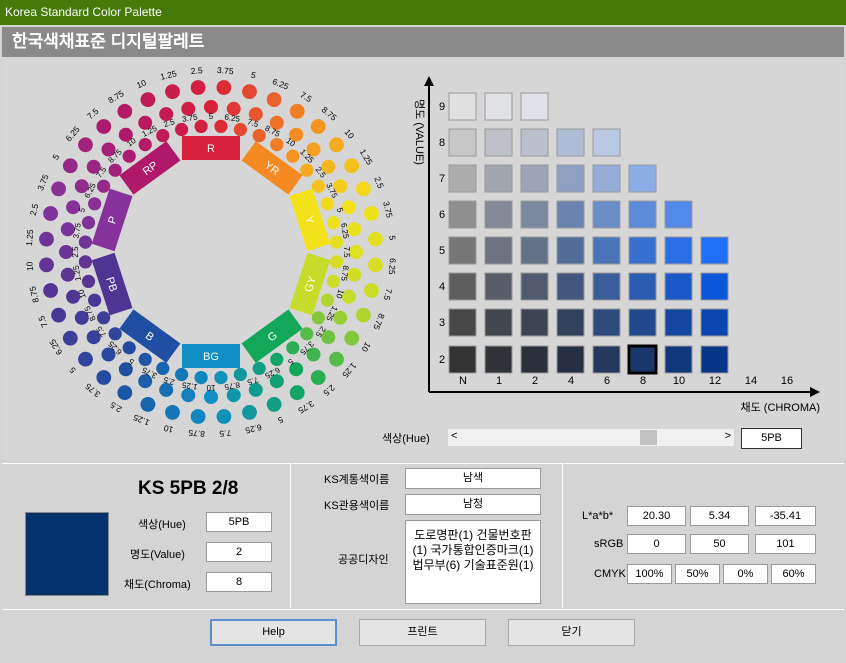 The image size is (846, 663). What do you see at coordinates (648, 437) in the screenshot?
I see `hue-slider-thumb` at bounding box center [648, 437].